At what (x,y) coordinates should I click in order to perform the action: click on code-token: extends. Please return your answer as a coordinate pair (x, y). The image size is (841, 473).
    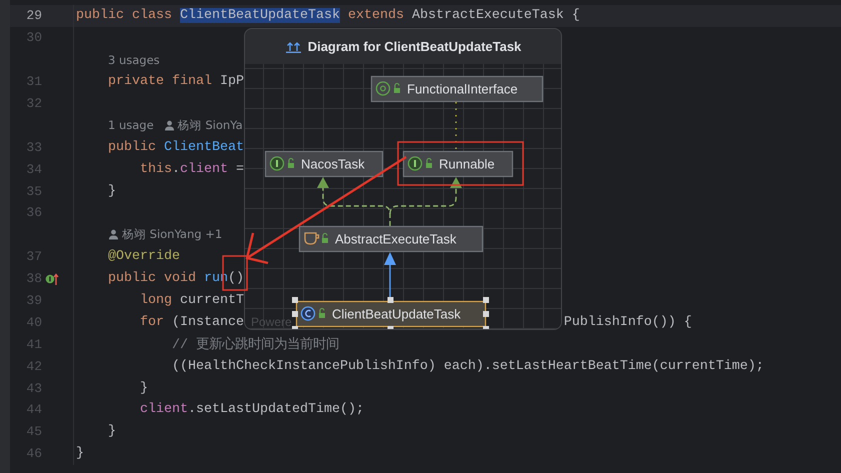
    Looking at the image, I should click on (375, 16).